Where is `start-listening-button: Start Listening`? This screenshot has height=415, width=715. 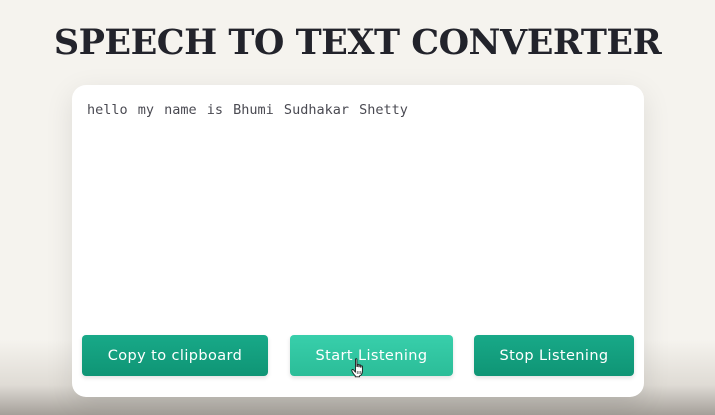 start-listening-button: Start Listening is located at coordinates (371, 355).